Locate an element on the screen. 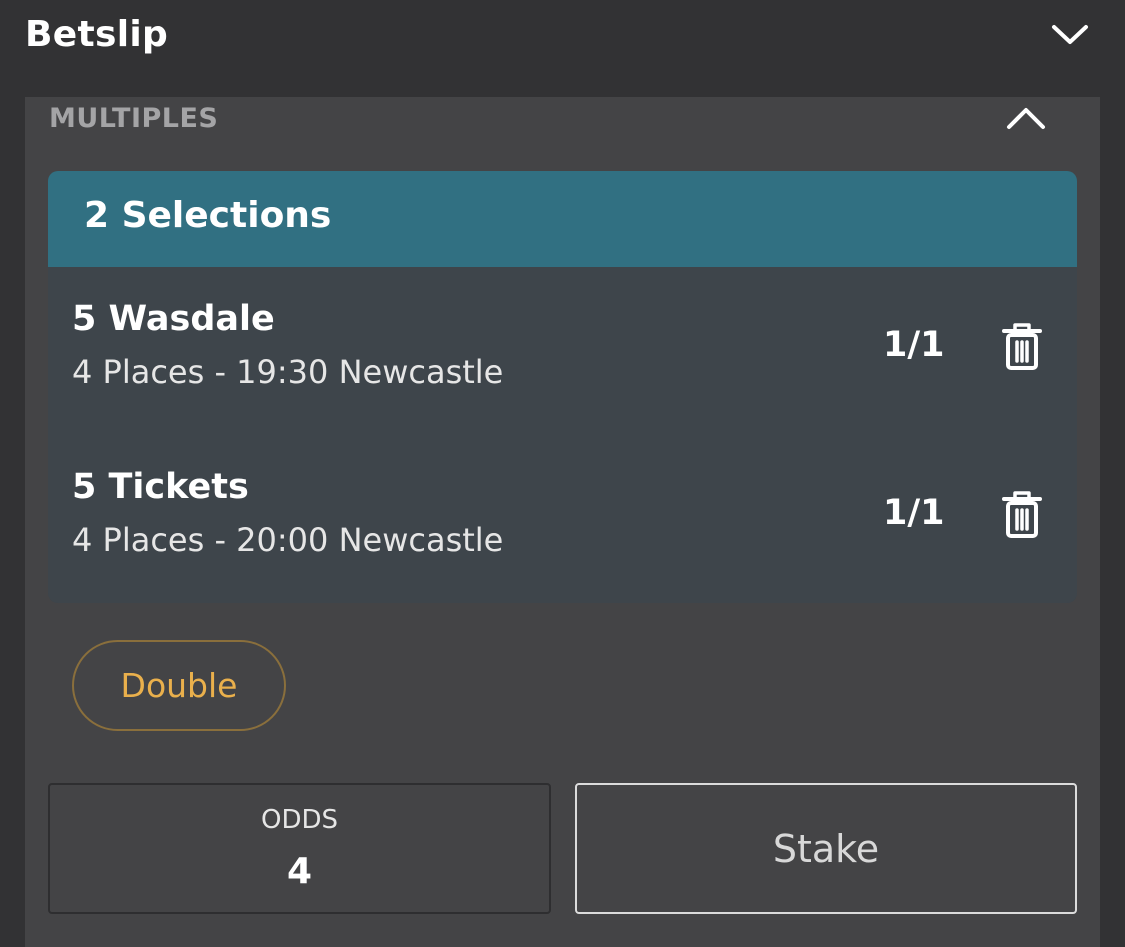  odds-label: ODDS is located at coordinates (299, 820).